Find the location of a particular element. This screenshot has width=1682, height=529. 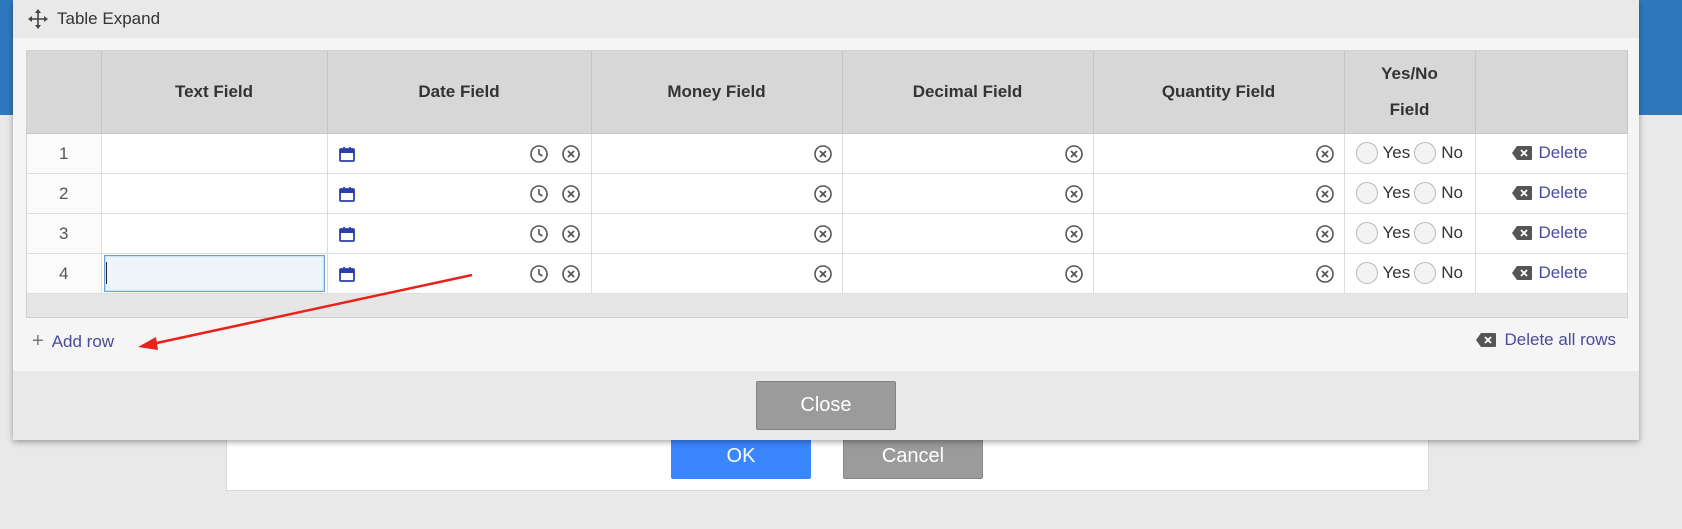

column-header-yes-no-field: Yes/No Field is located at coordinates (1410, 92).